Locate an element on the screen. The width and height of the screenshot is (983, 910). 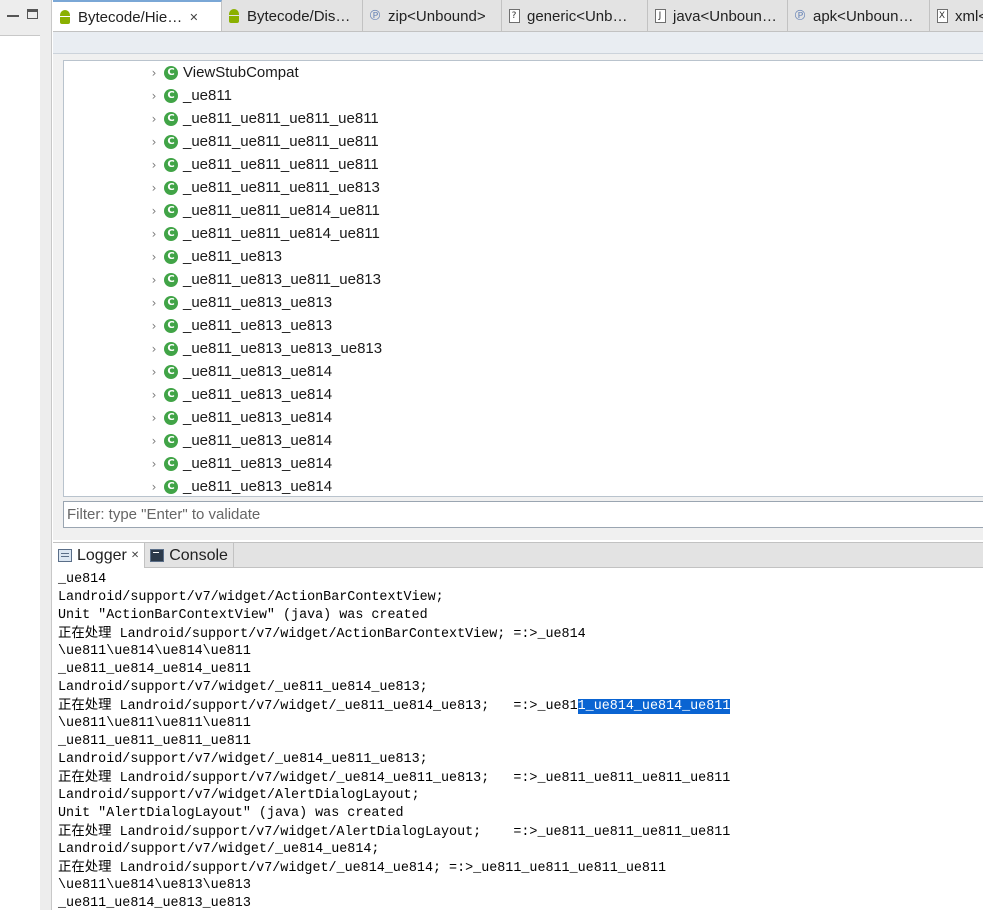
tree-item: › C _ue811_ue813_ue811_ue813 is located at coordinates (523, 280).